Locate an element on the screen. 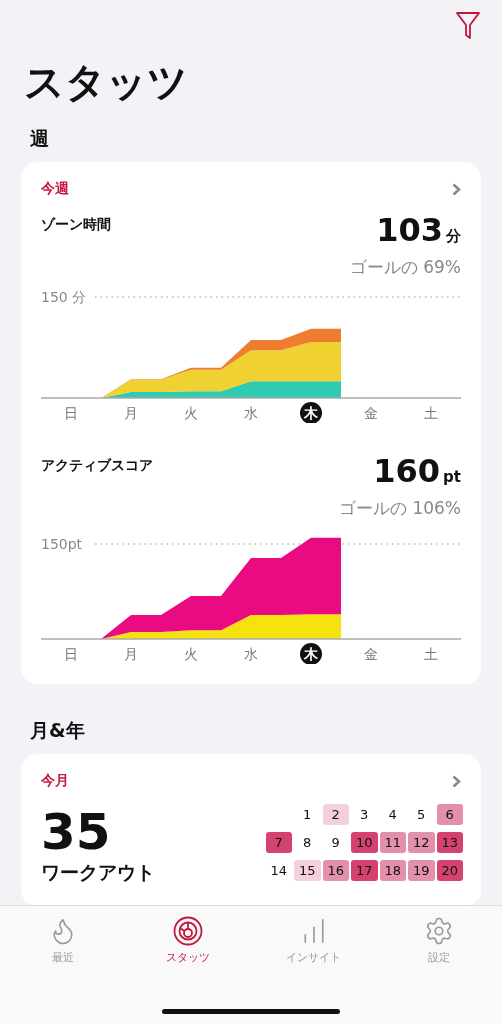 The image size is (502, 1024). calendar-day: 15 is located at coordinates (307, 870).